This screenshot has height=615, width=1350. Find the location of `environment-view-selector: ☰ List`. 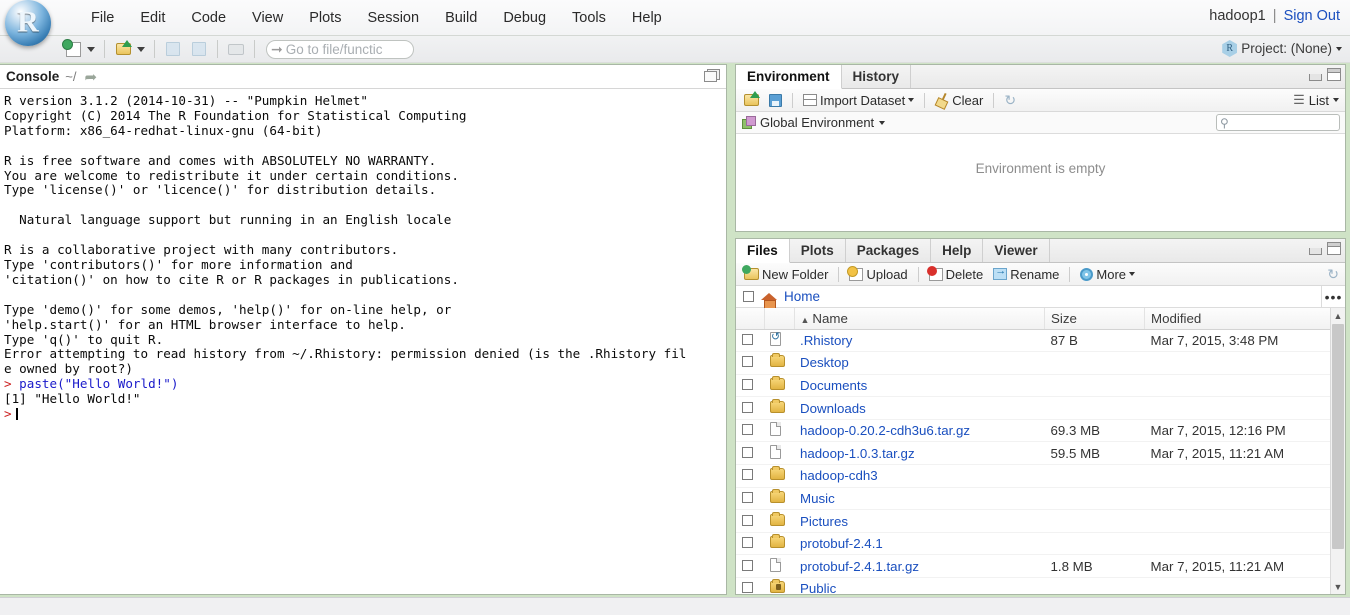

environment-view-selector: ☰ List is located at coordinates (1316, 100).